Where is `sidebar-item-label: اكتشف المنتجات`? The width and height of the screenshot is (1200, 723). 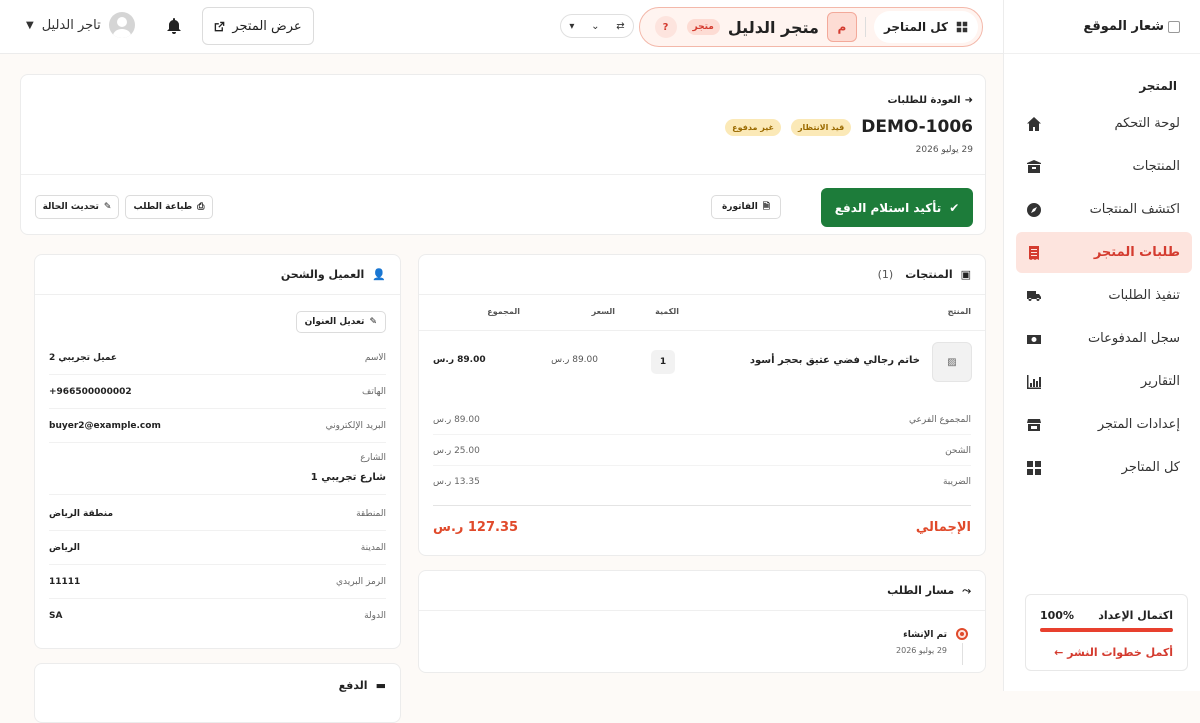 sidebar-item-label: اكتشف المنتجات is located at coordinates (1134, 209).